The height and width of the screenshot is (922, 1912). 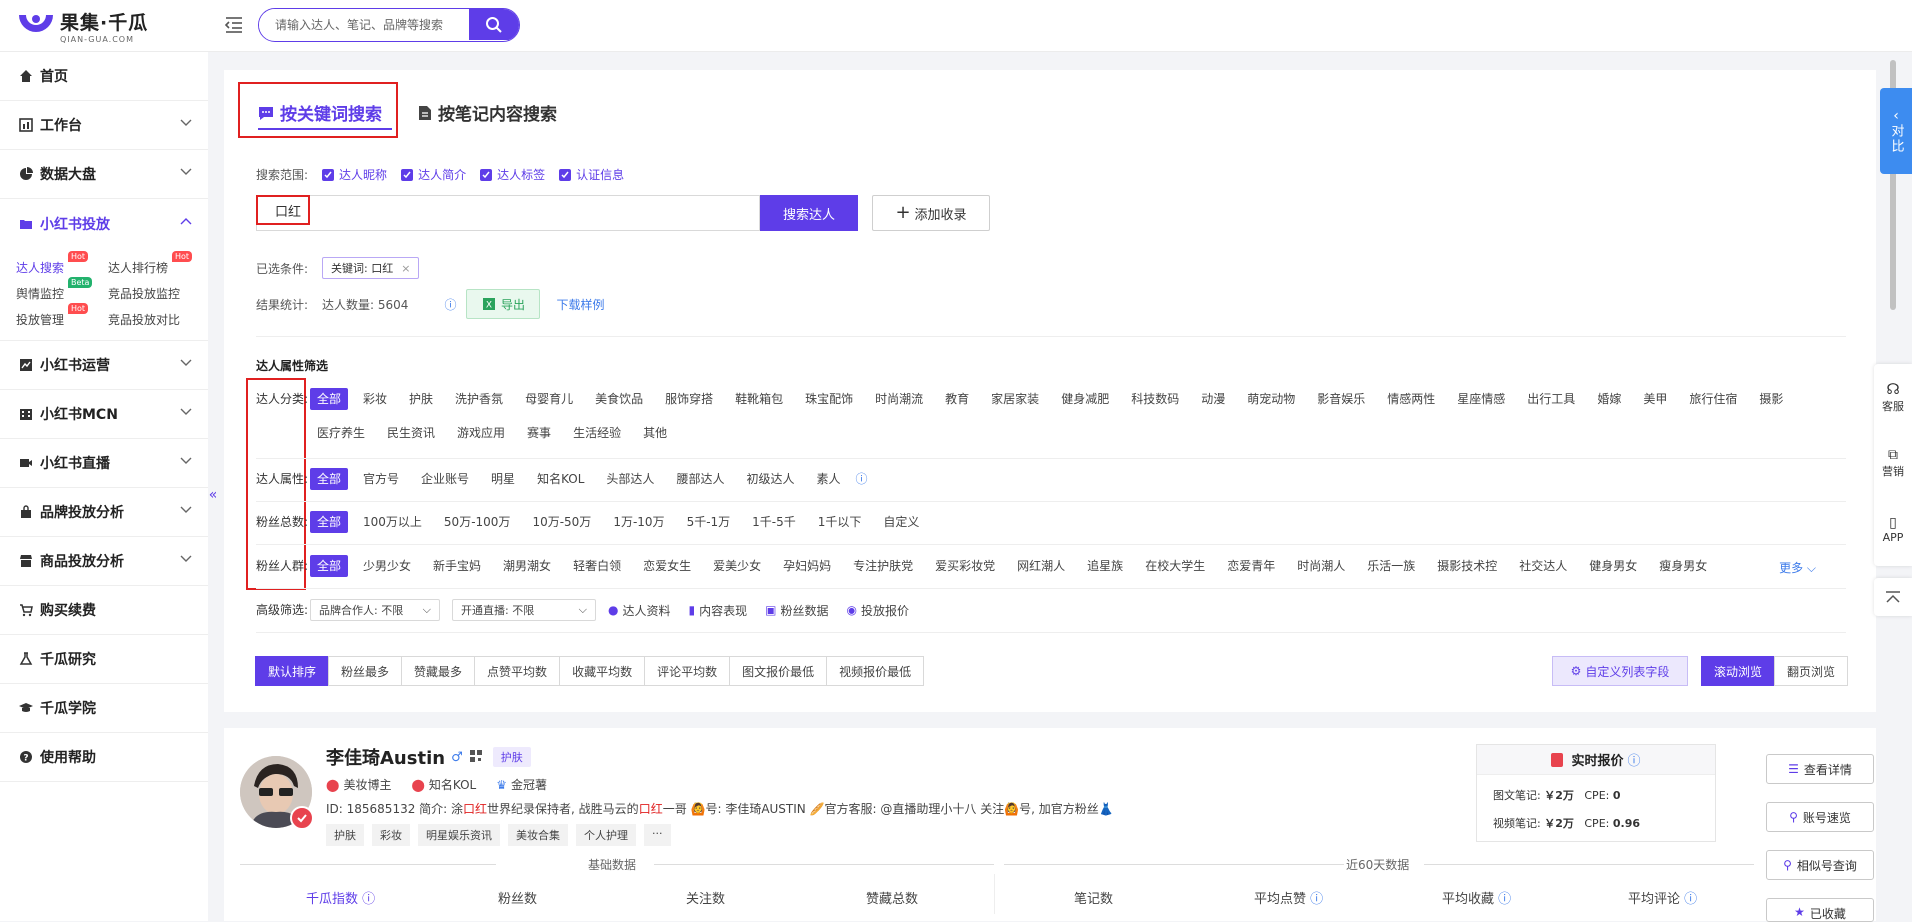 I want to click on kol-name-text: 李佳琦Austin, so click(x=385, y=757).